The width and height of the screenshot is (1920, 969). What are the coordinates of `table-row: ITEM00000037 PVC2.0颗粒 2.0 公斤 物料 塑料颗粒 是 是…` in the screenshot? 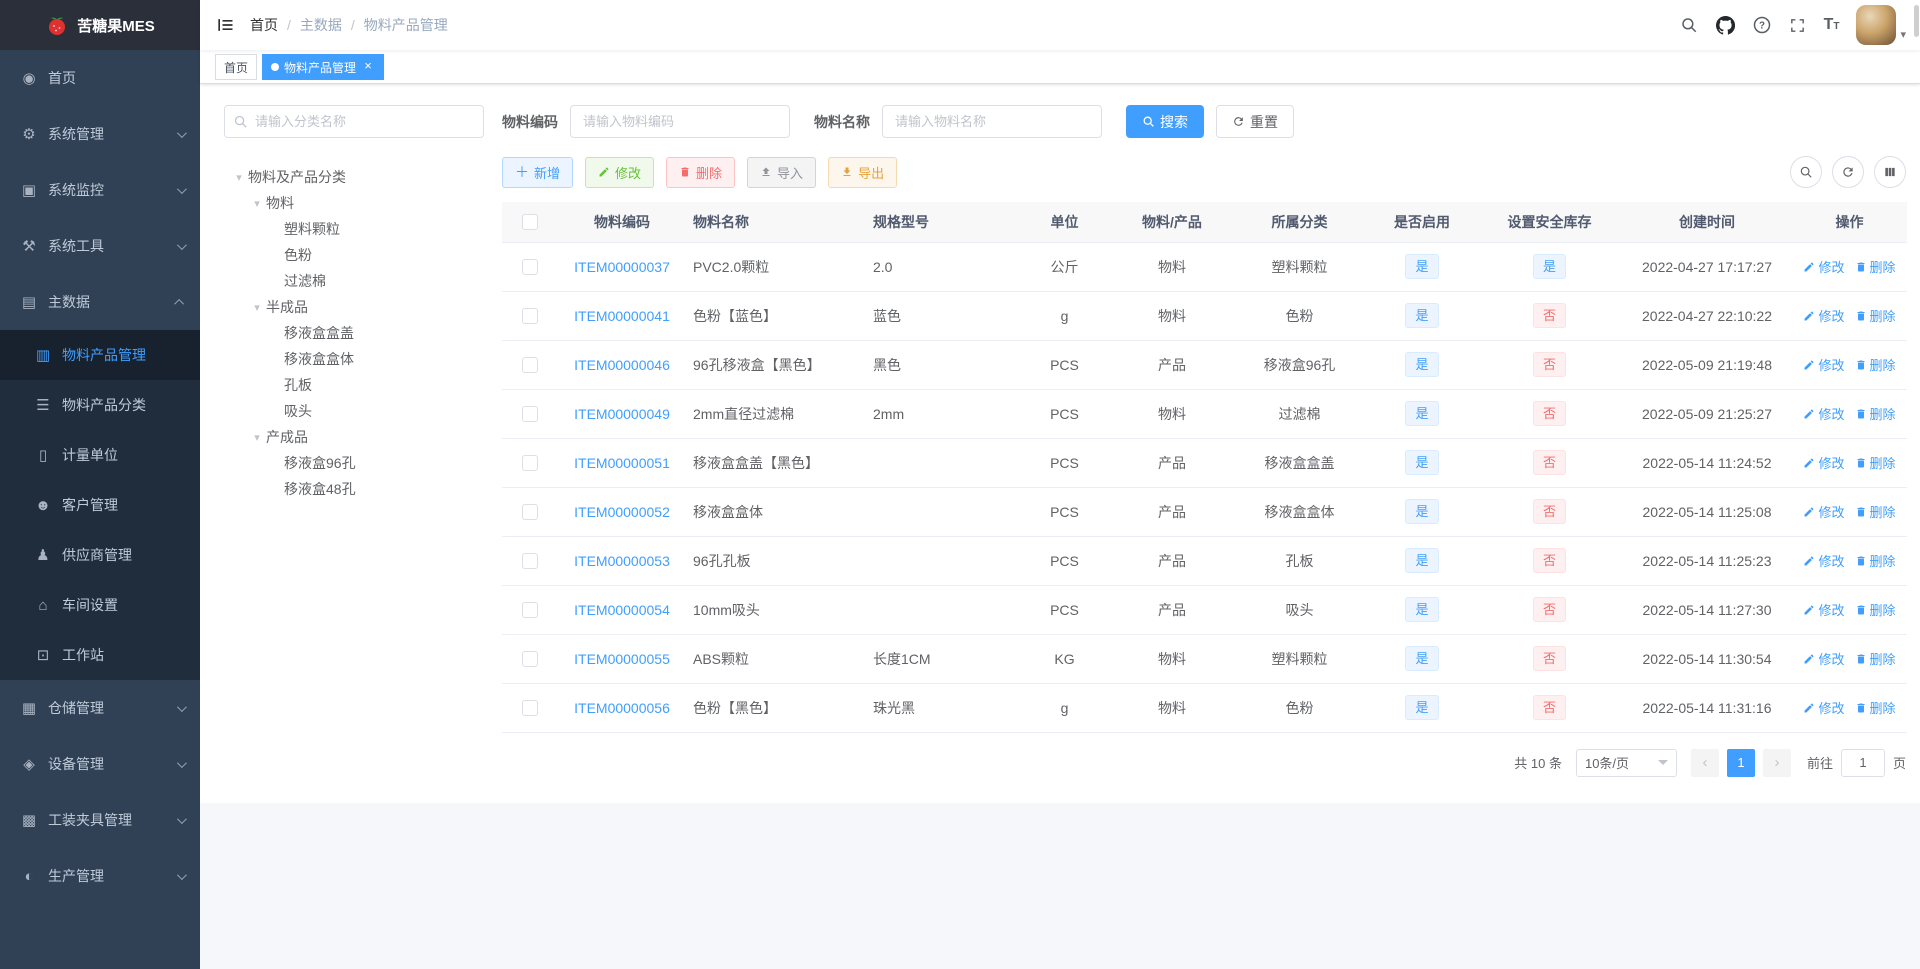 It's located at (1204, 267).